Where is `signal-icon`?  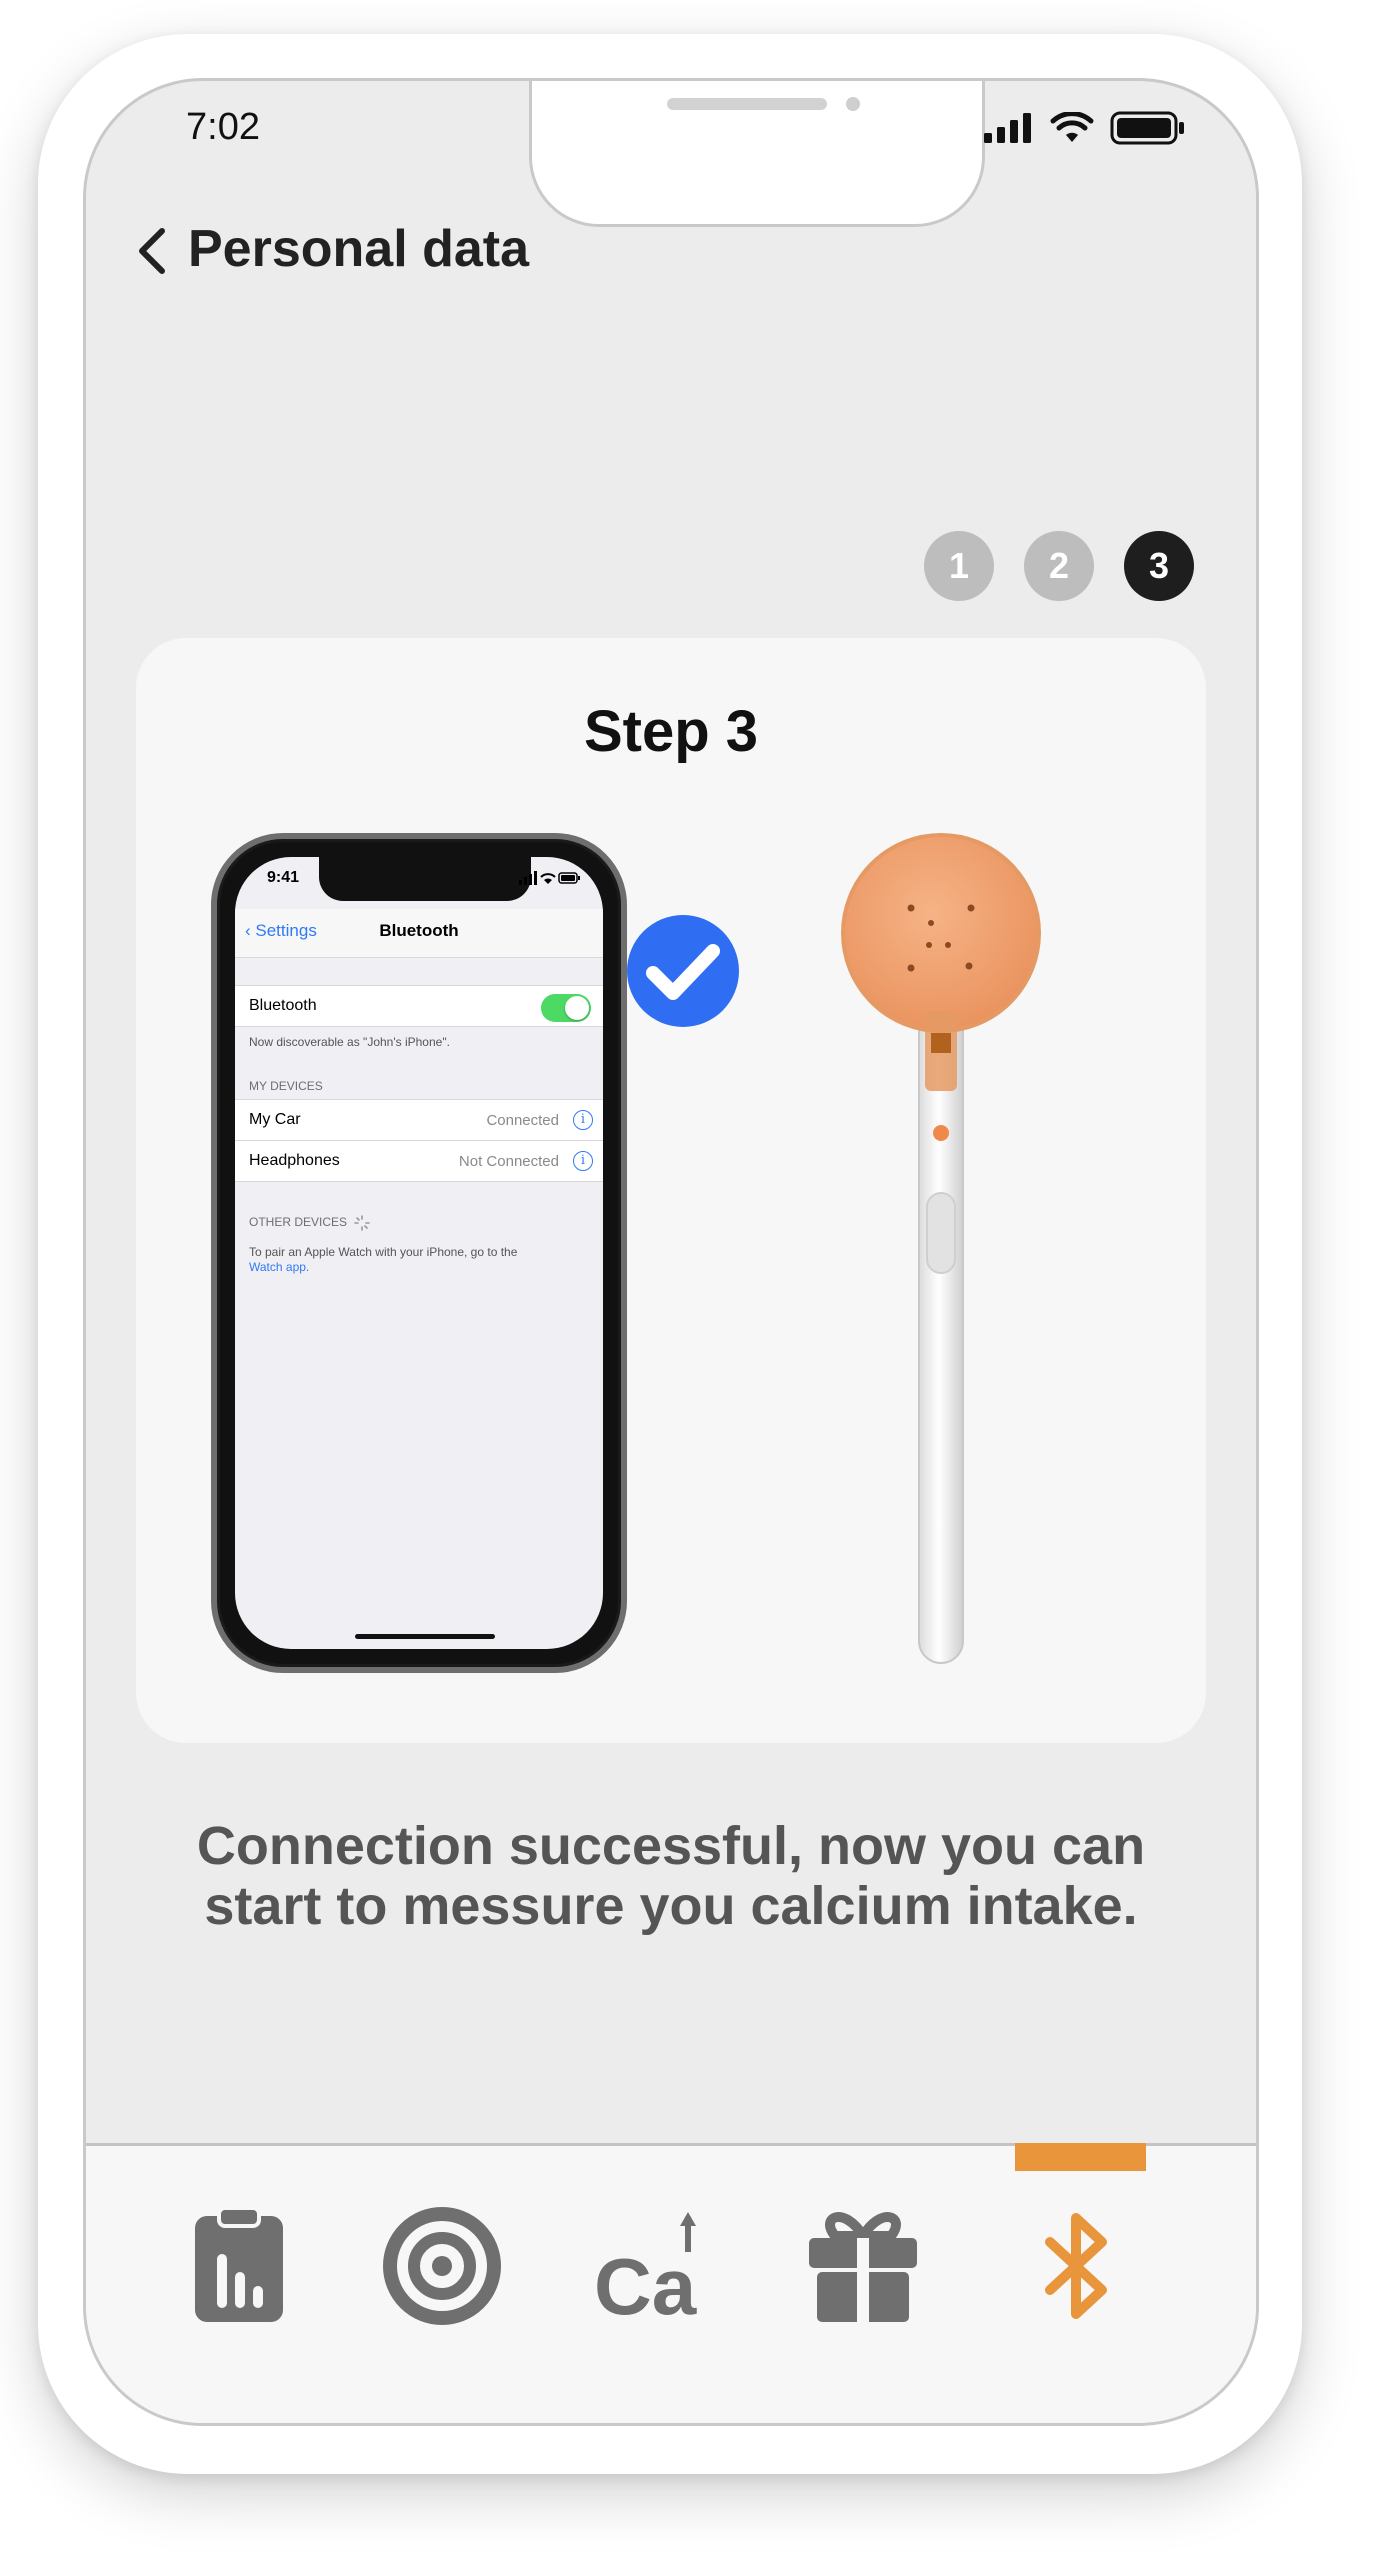 signal-icon is located at coordinates (1007, 128).